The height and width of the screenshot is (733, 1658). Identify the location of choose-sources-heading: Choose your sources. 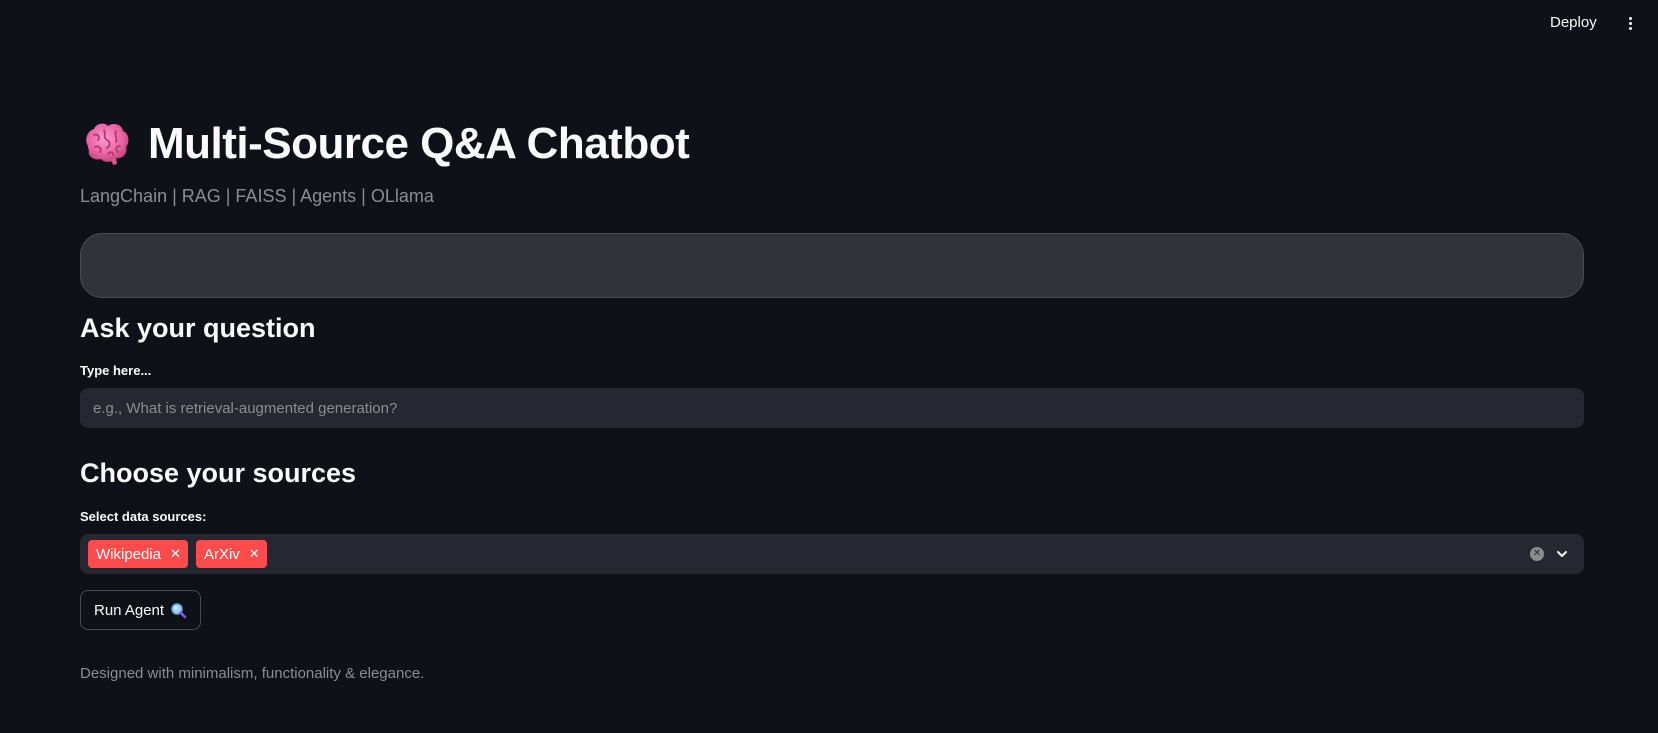
(218, 473).